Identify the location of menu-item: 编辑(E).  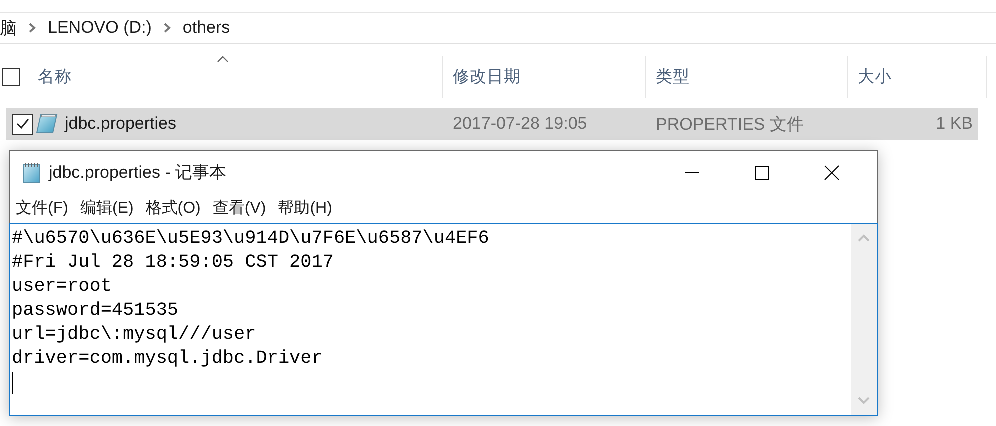
(107, 208).